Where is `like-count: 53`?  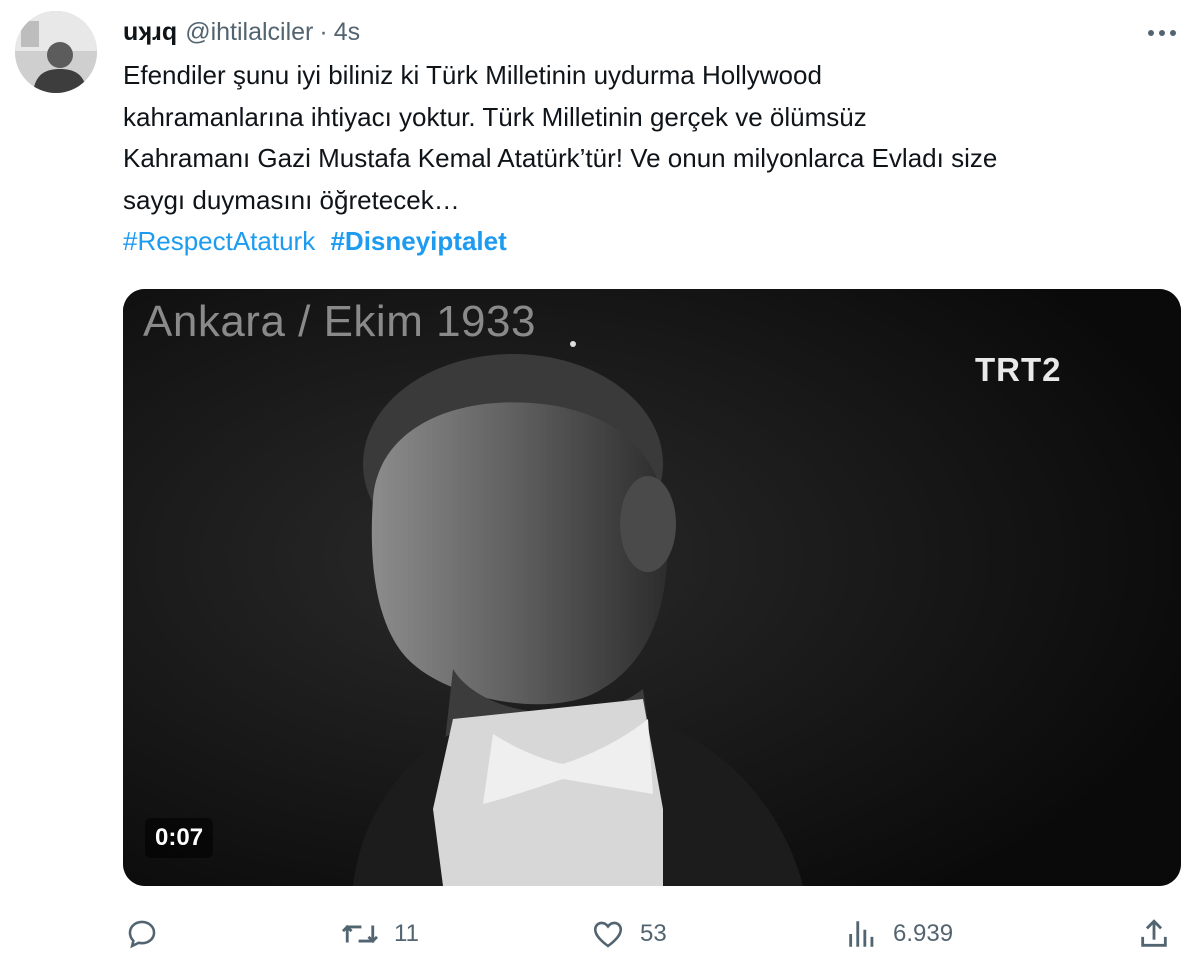 like-count: 53 is located at coordinates (653, 933).